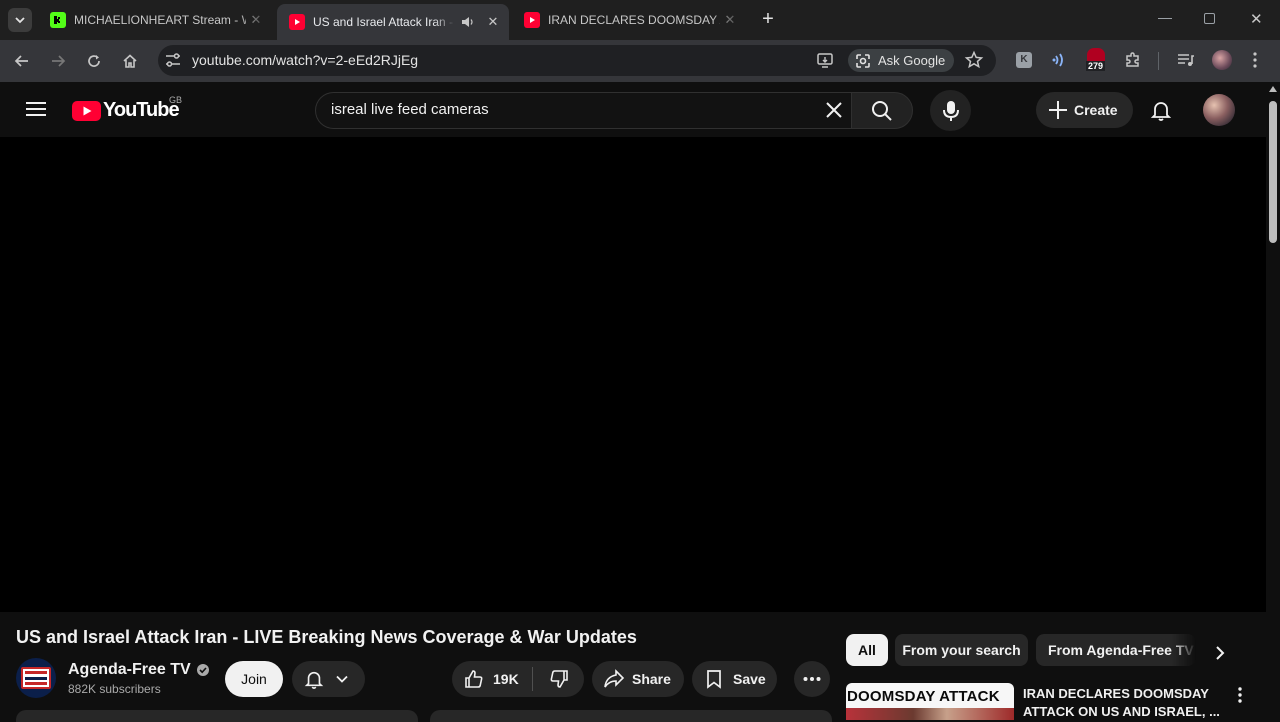 This screenshot has height=722, width=1280. What do you see at coordinates (474, 679) in the screenshot?
I see `thumbs-up-icon` at bounding box center [474, 679].